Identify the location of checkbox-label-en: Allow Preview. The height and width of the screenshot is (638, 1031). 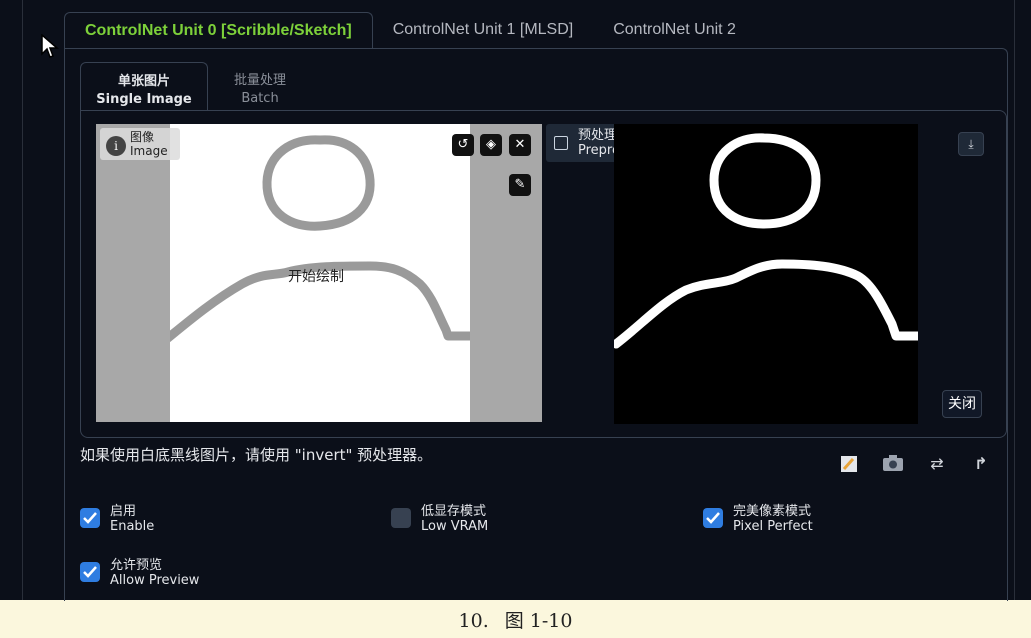
(155, 580).